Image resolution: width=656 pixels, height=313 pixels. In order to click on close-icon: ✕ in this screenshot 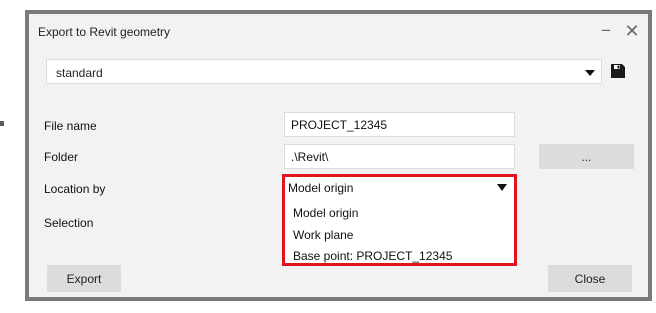, I will do `click(632, 31)`.